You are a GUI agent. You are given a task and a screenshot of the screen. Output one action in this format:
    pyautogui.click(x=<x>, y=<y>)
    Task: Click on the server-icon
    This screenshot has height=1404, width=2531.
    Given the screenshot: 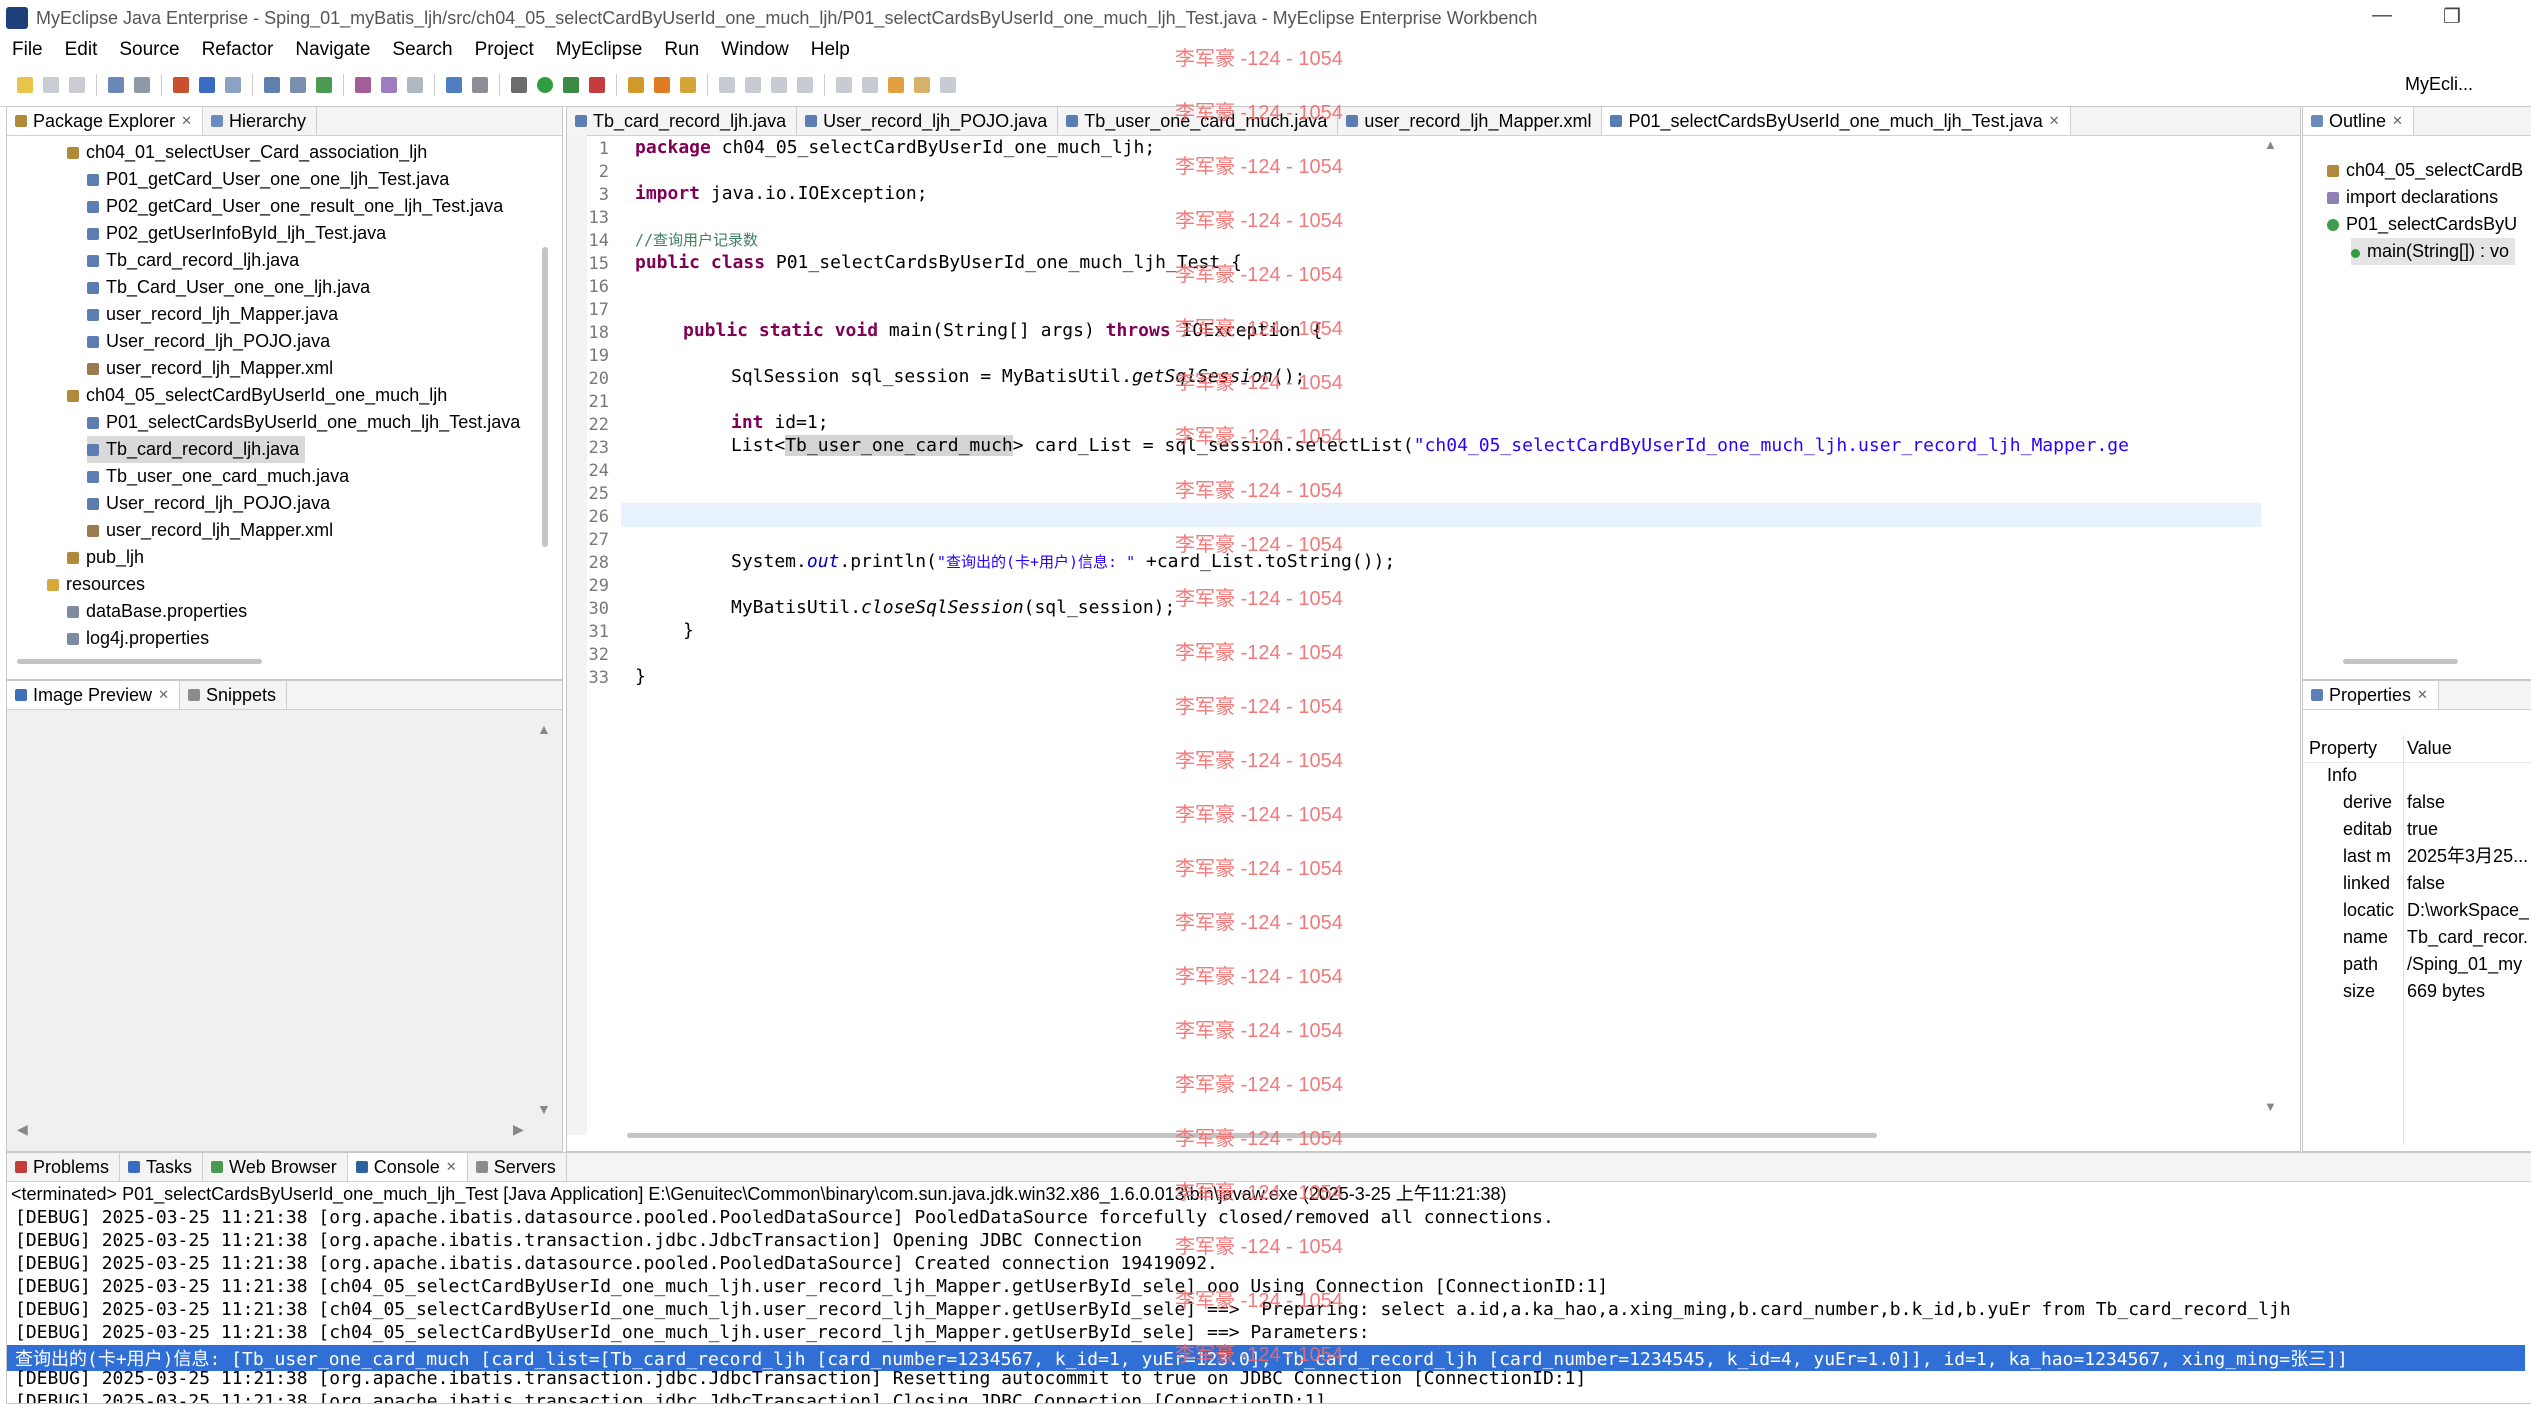 What is the action you would take?
    pyautogui.click(x=181, y=85)
    